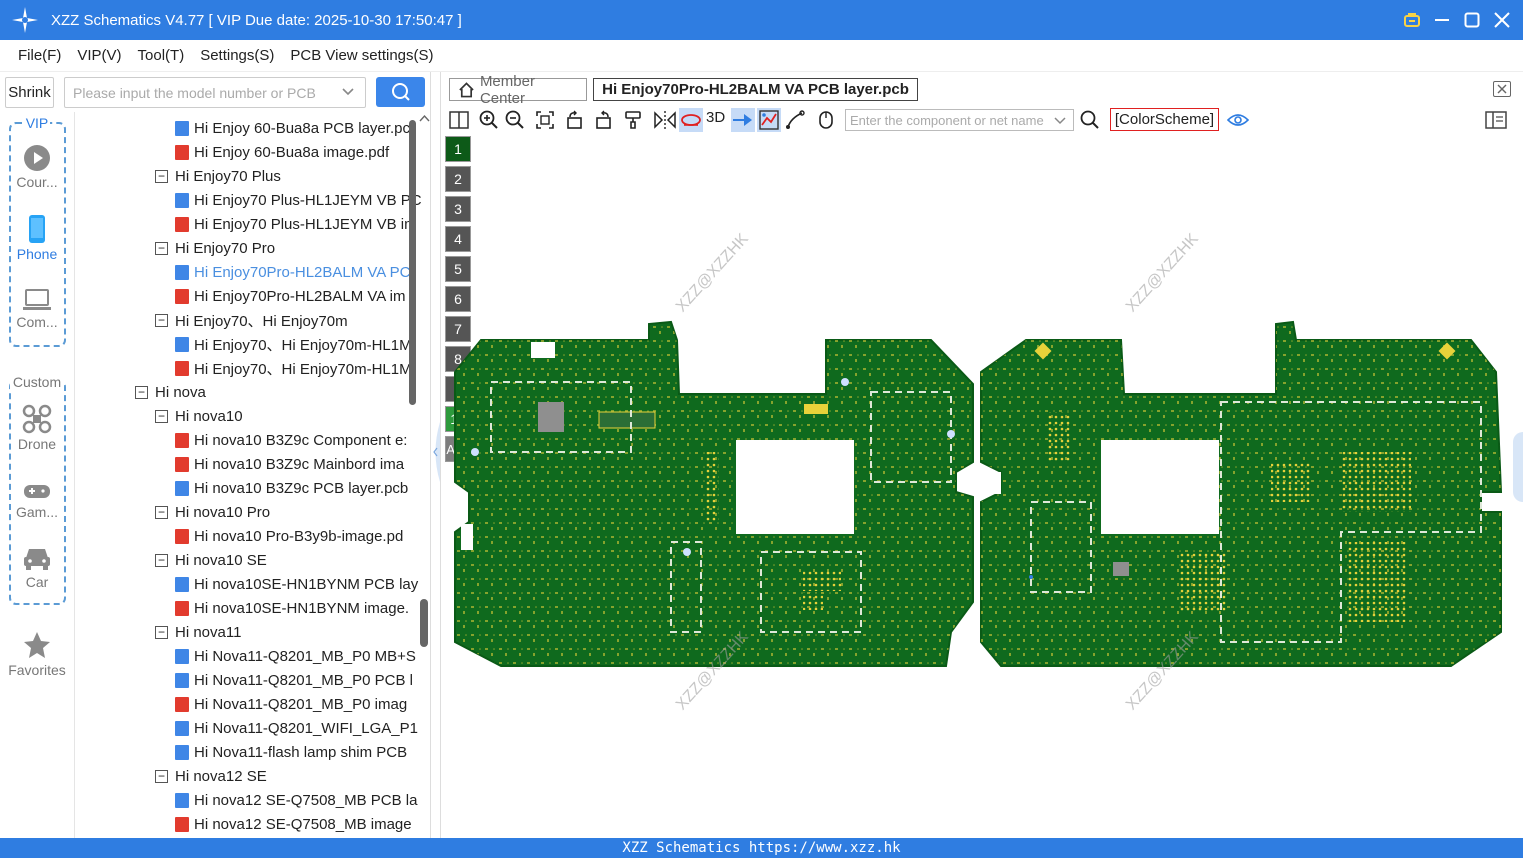  I want to click on tree-row-label: Hi Enjoy70 Plus-HL1JEYM VB im, so click(305, 224).